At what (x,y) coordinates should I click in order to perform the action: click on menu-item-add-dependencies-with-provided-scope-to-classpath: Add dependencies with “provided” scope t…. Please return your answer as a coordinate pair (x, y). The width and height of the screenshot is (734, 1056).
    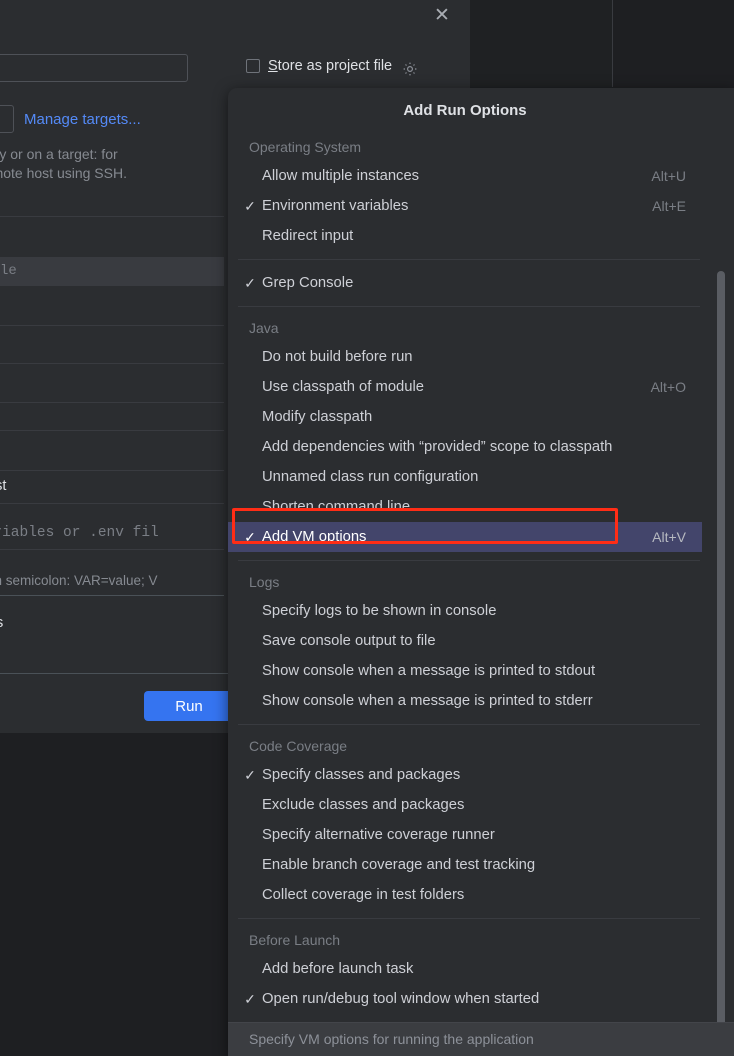
    Looking at the image, I should click on (465, 447).